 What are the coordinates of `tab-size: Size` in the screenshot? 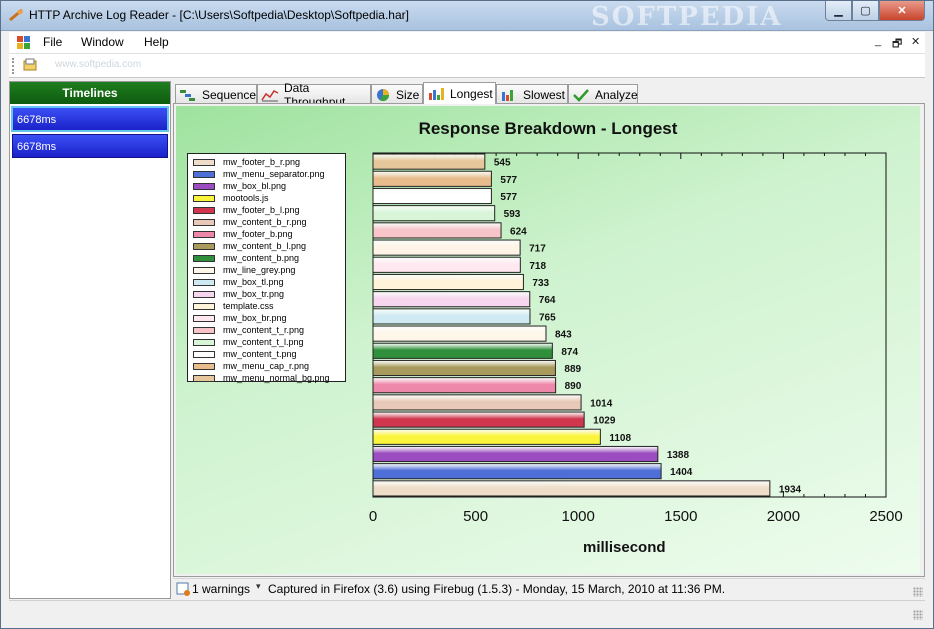 It's located at (397, 94).